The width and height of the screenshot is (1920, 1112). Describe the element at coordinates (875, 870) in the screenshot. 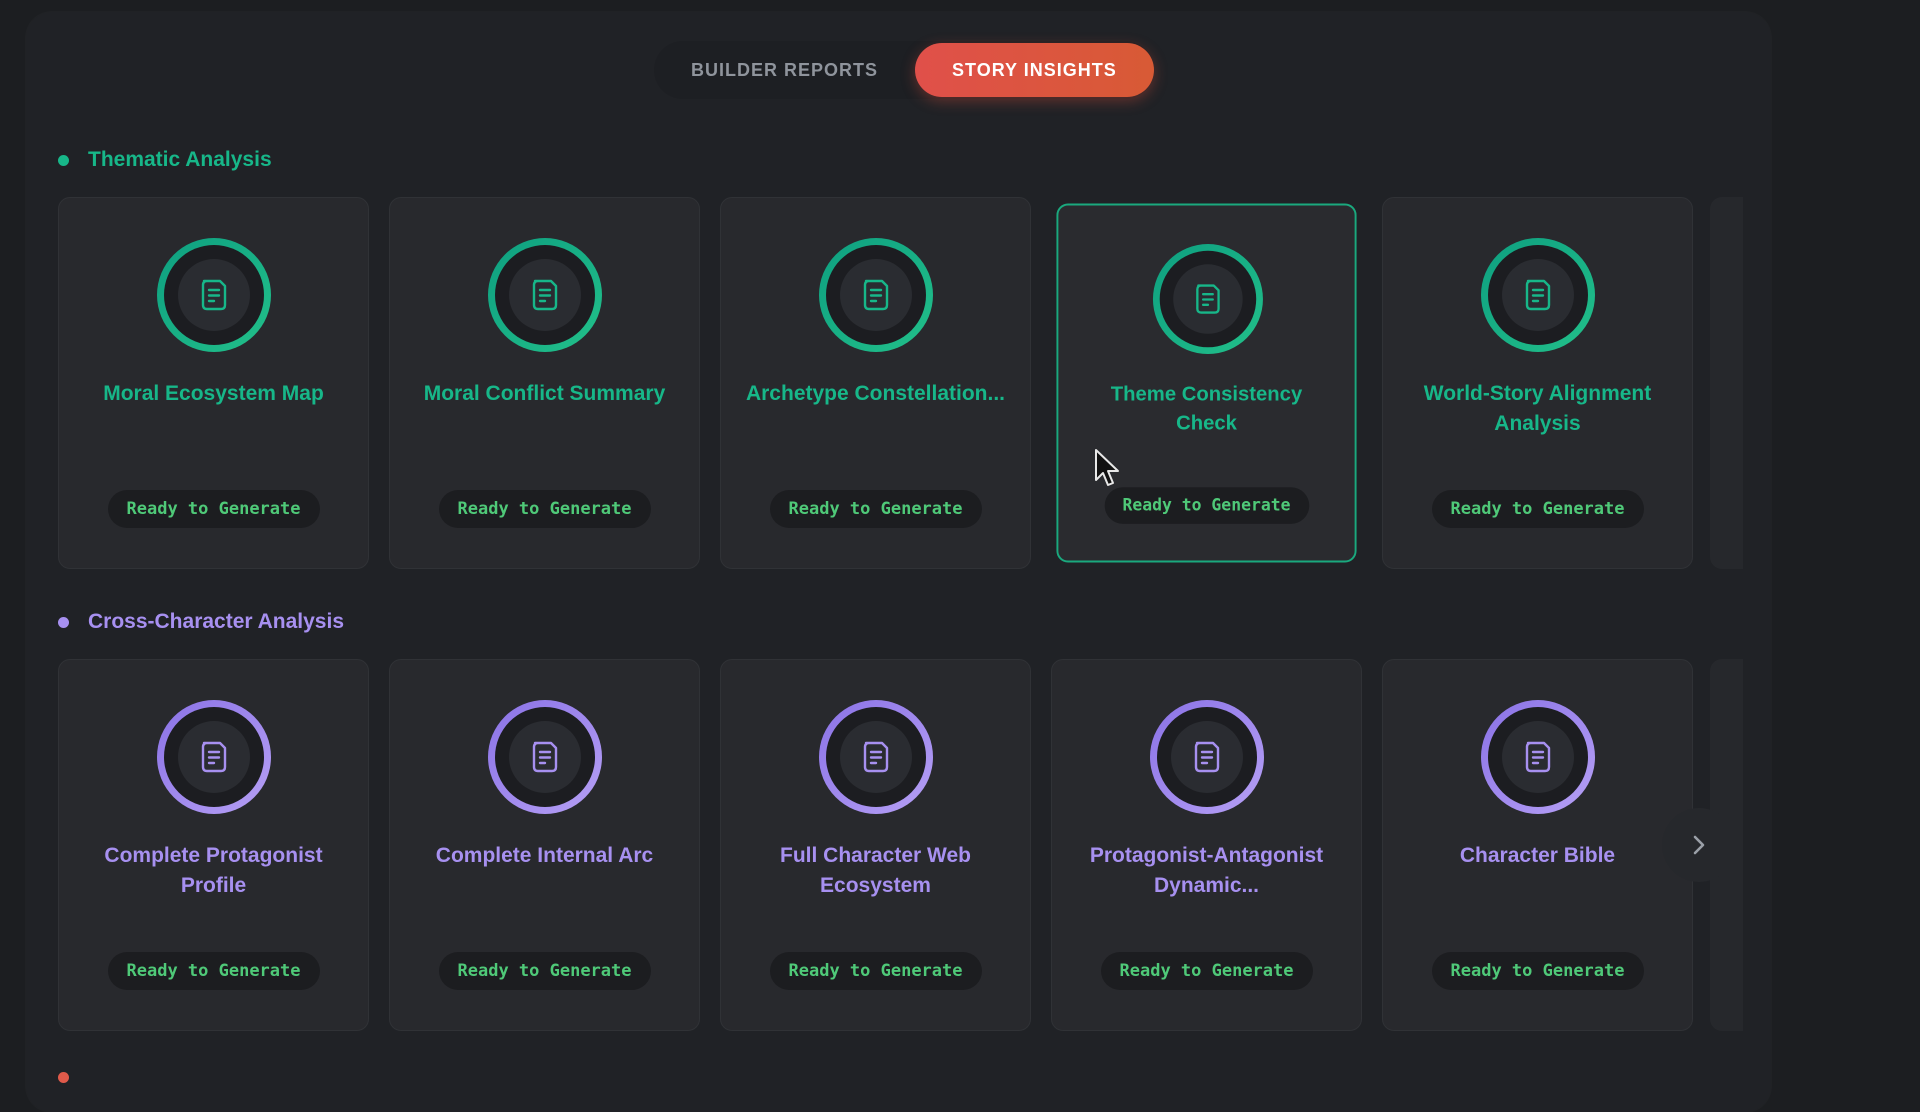

I see `card-title: Full Character Web Ecosystem` at that location.